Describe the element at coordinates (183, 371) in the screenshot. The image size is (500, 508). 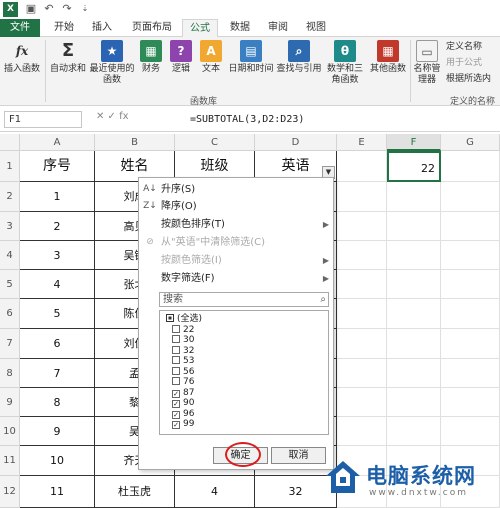
I see `filter-value-item: 56` at that location.